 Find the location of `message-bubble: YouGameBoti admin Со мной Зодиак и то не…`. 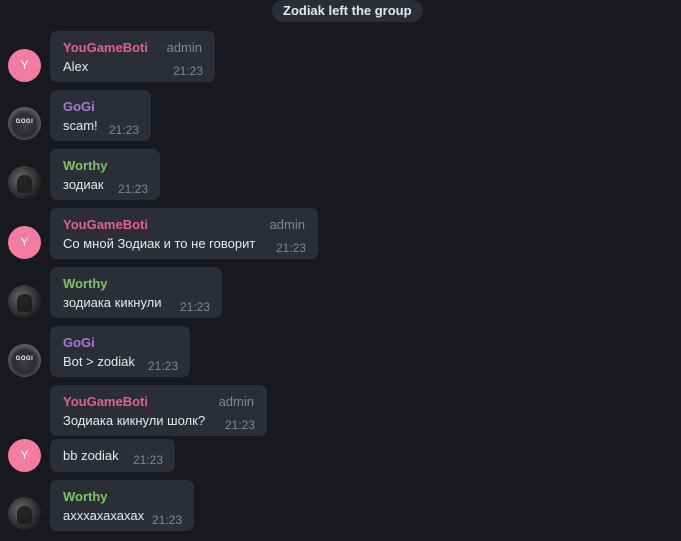

message-bubble: YouGameBoti admin Со мной Зодиак и то не… is located at coordinates (184, 233).